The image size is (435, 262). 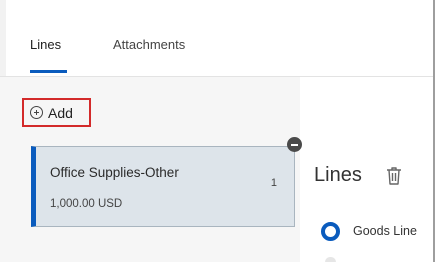 What do you see at coordinates (330, 231) in the screenshot?
I see `goods-line-radio` at bounding box center [330, 231].